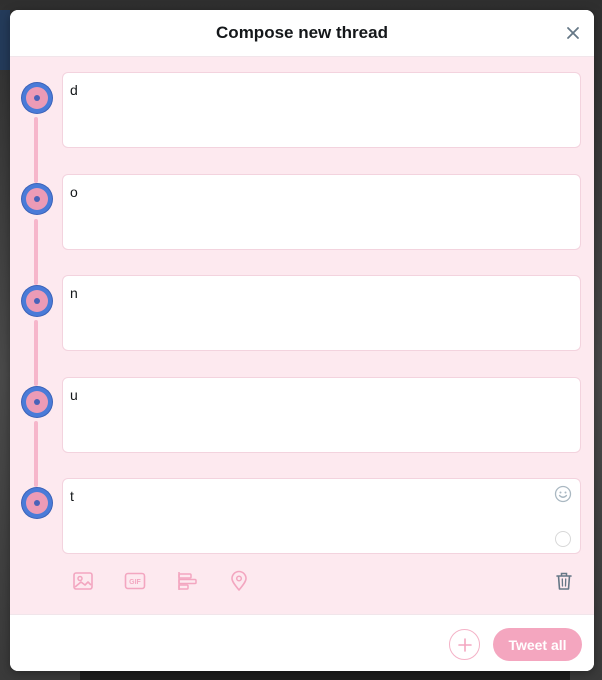  Describe the element at coordinates (74, 192) in the screenshot. I see `tweet-text: o` at that location.